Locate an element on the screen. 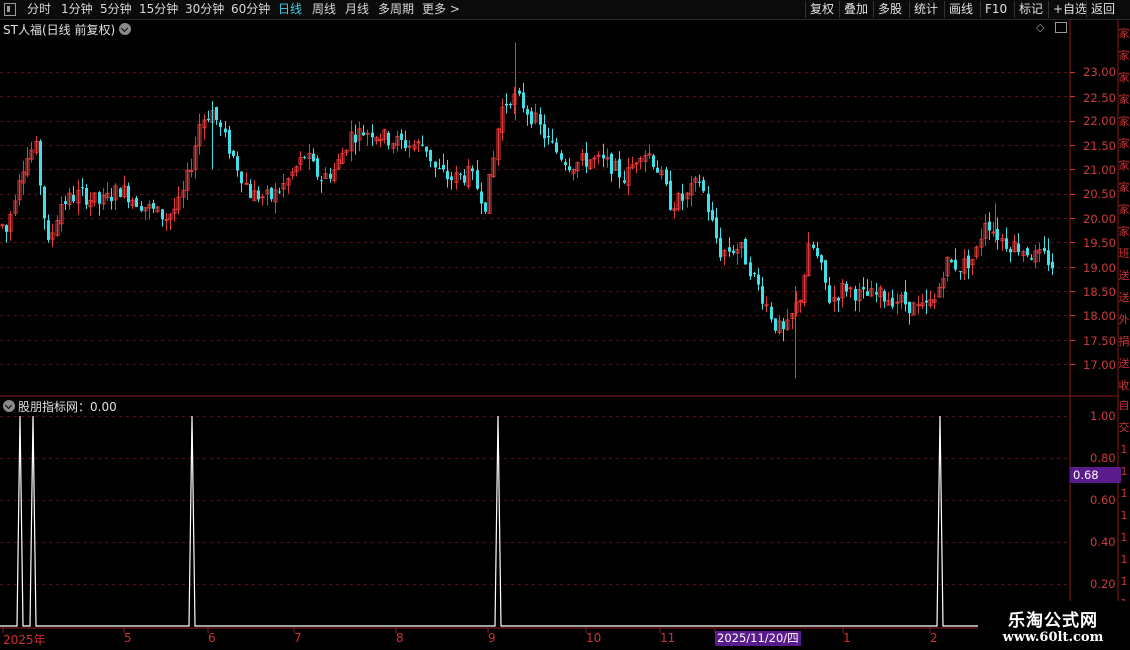 This screenshot has height=650, width=1130. time-label: 2025年 is located at coordinates (24, 640).